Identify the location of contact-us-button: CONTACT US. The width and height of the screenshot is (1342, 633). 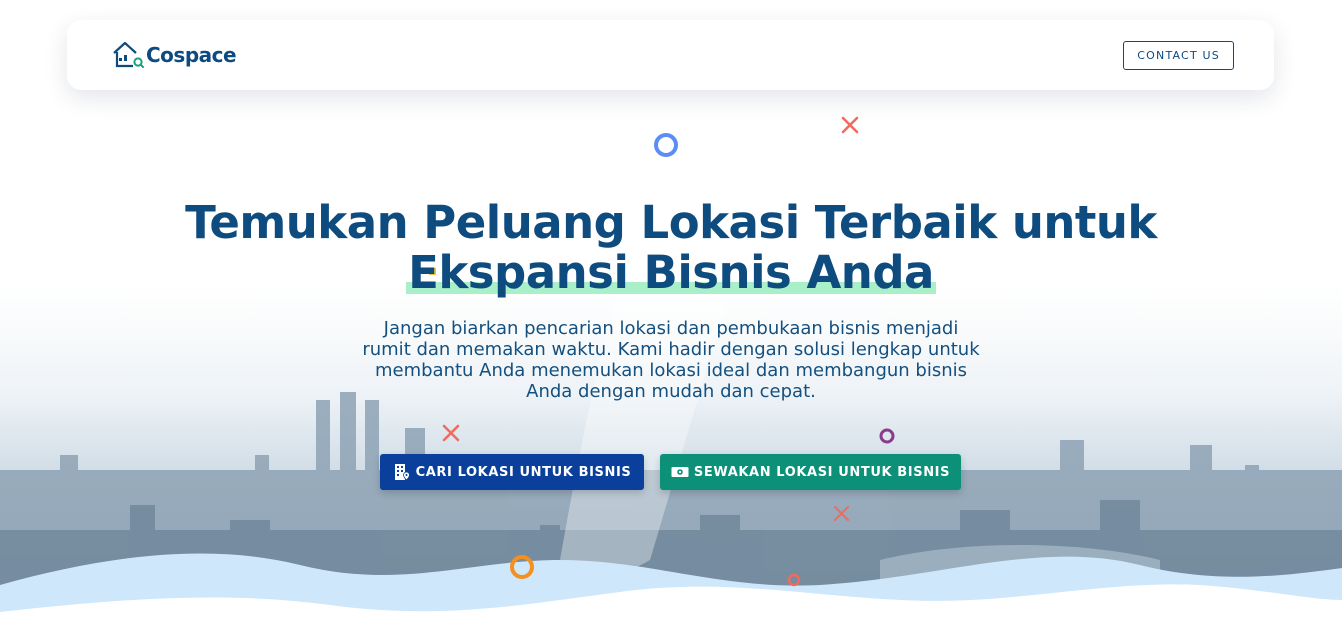
(1178, 55).